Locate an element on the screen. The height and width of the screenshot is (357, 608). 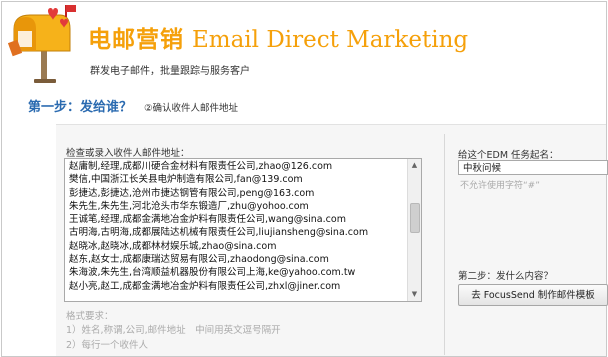
mailbox-logo-icon is located at coordinates (42, 44).